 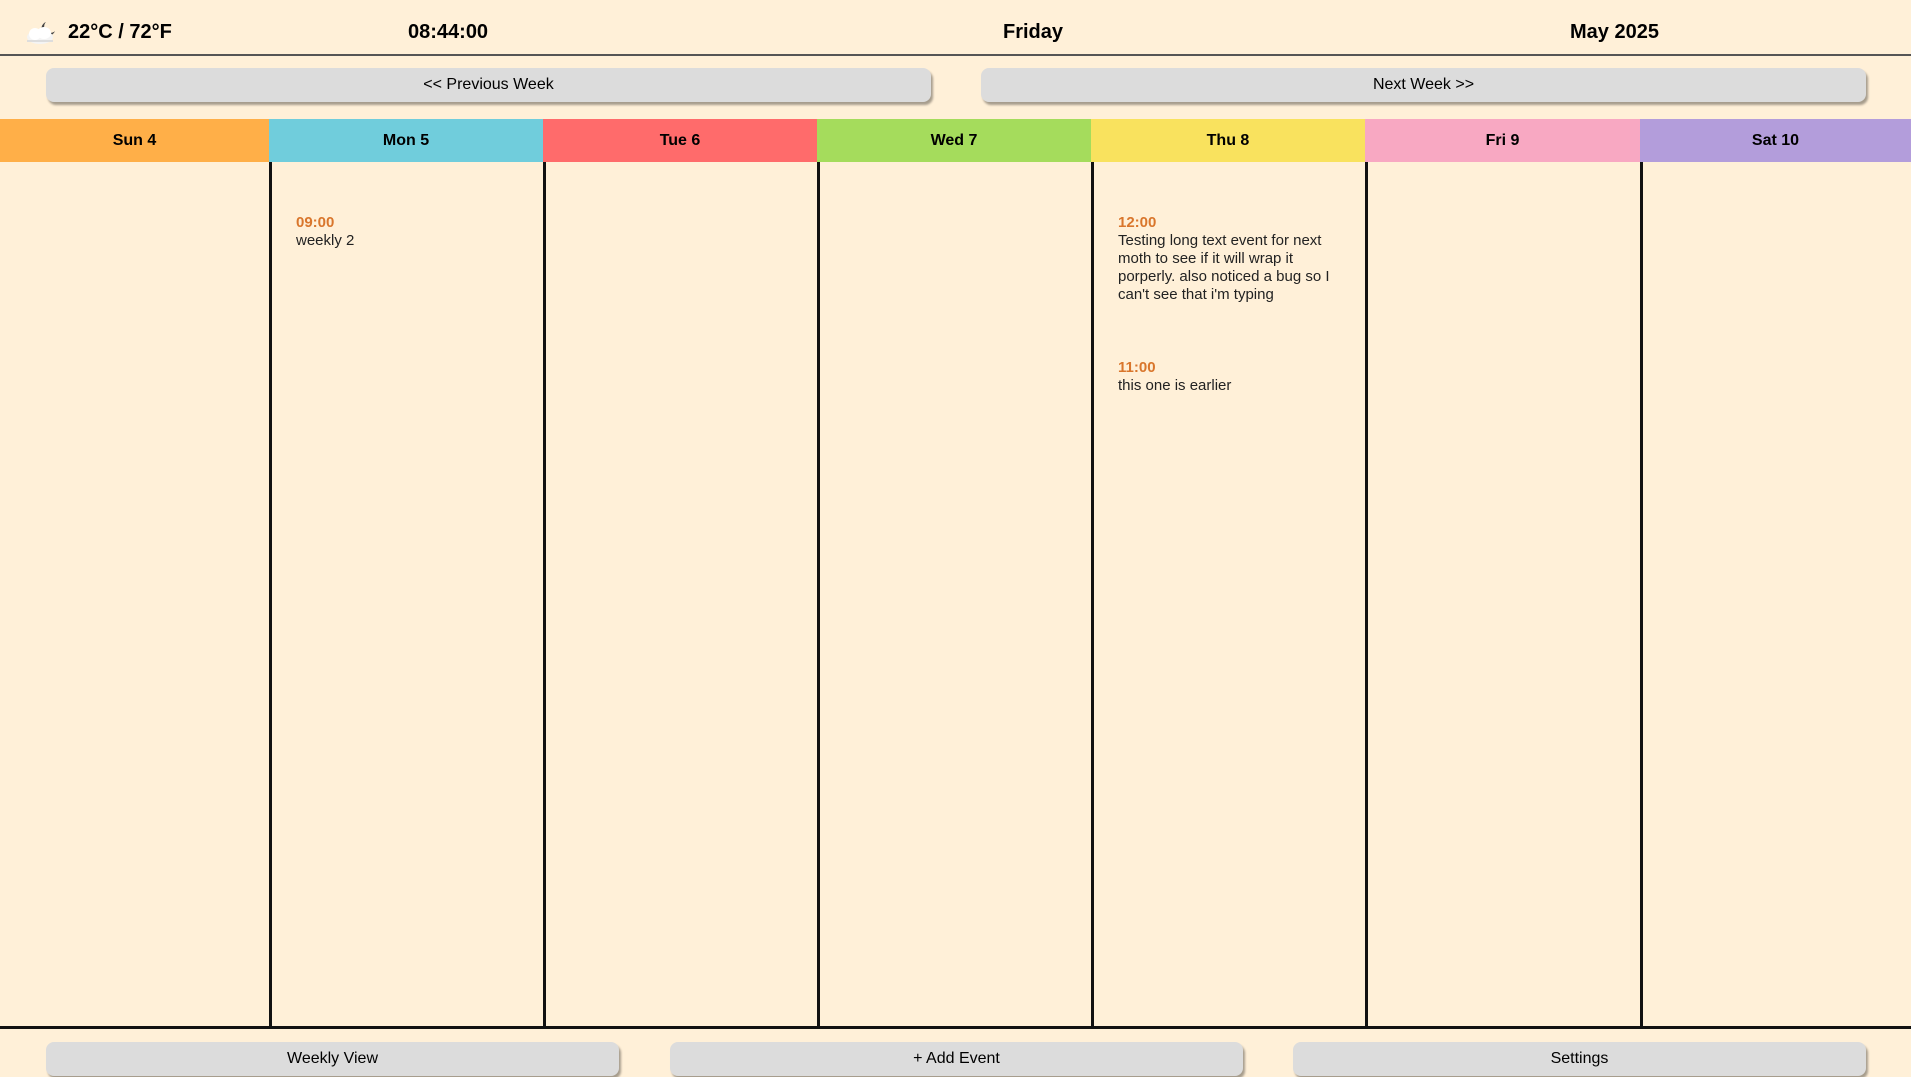 I want to click on week-bottom-divider, so click(x=955, y=1027).